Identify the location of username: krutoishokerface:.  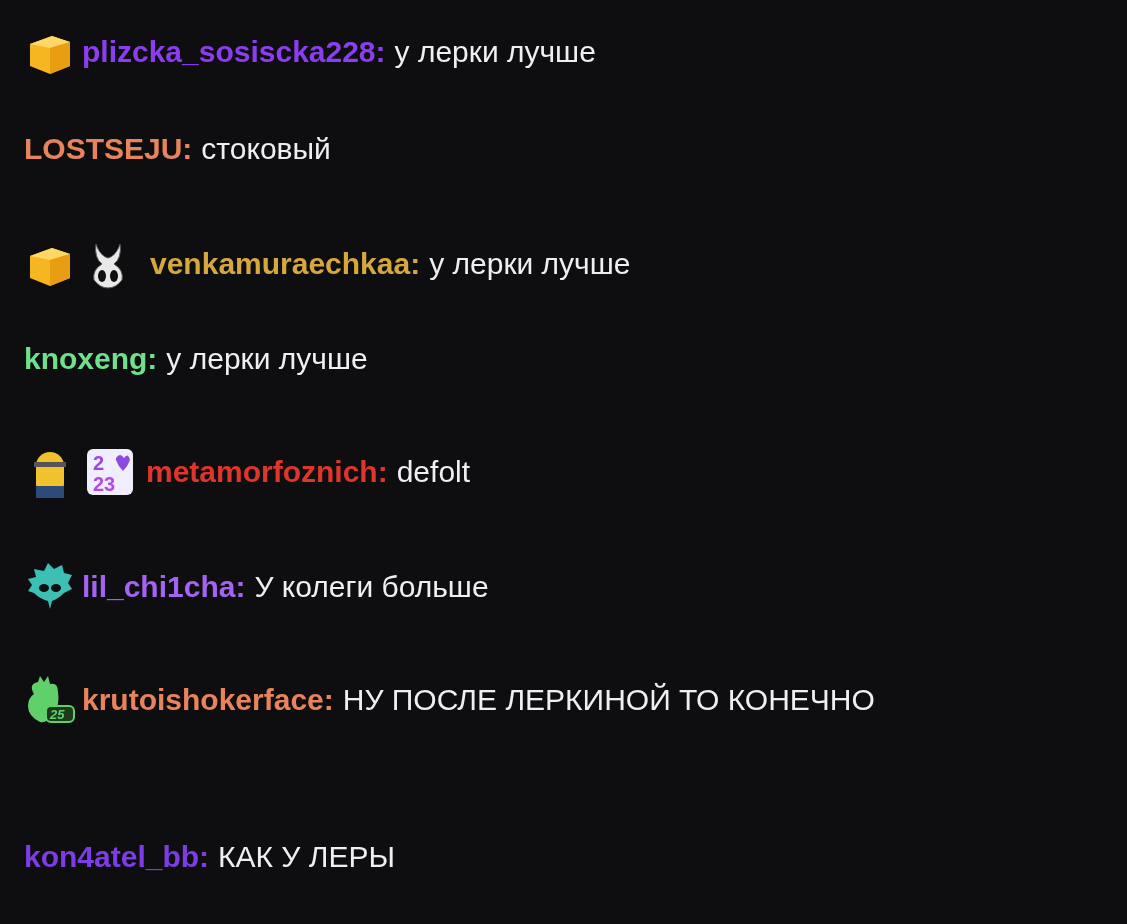
(208, 700).